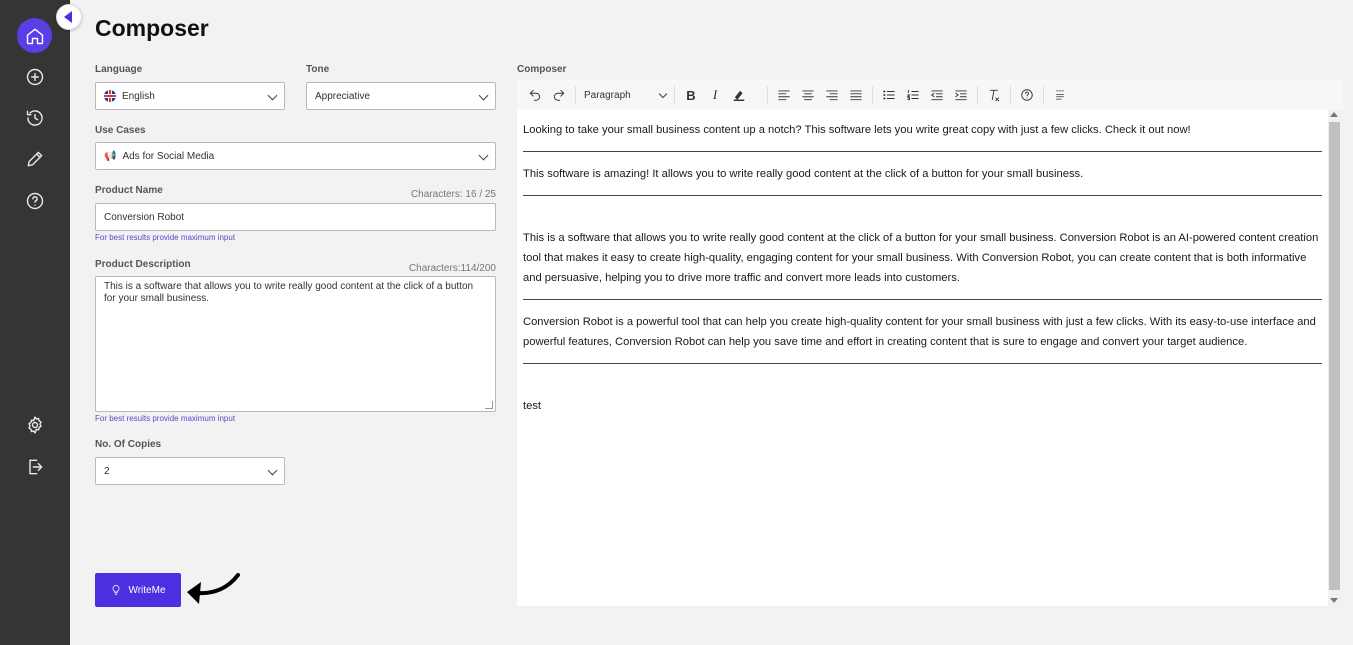 This screenshot has width=1353, height=645. What do you see at coordinates (295, 156) in the screenshot?
I see `use-cases-select: 📢 Ads for Social Media` at bounding box center [295, 156].